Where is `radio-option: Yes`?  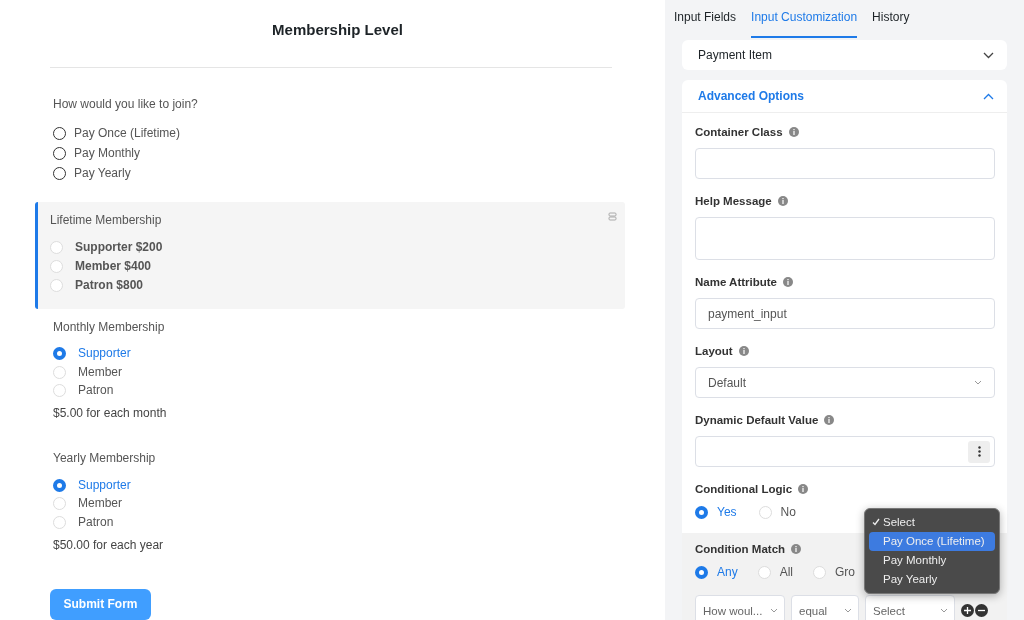
radio-option: Yes is located at coordinates (716, 512).